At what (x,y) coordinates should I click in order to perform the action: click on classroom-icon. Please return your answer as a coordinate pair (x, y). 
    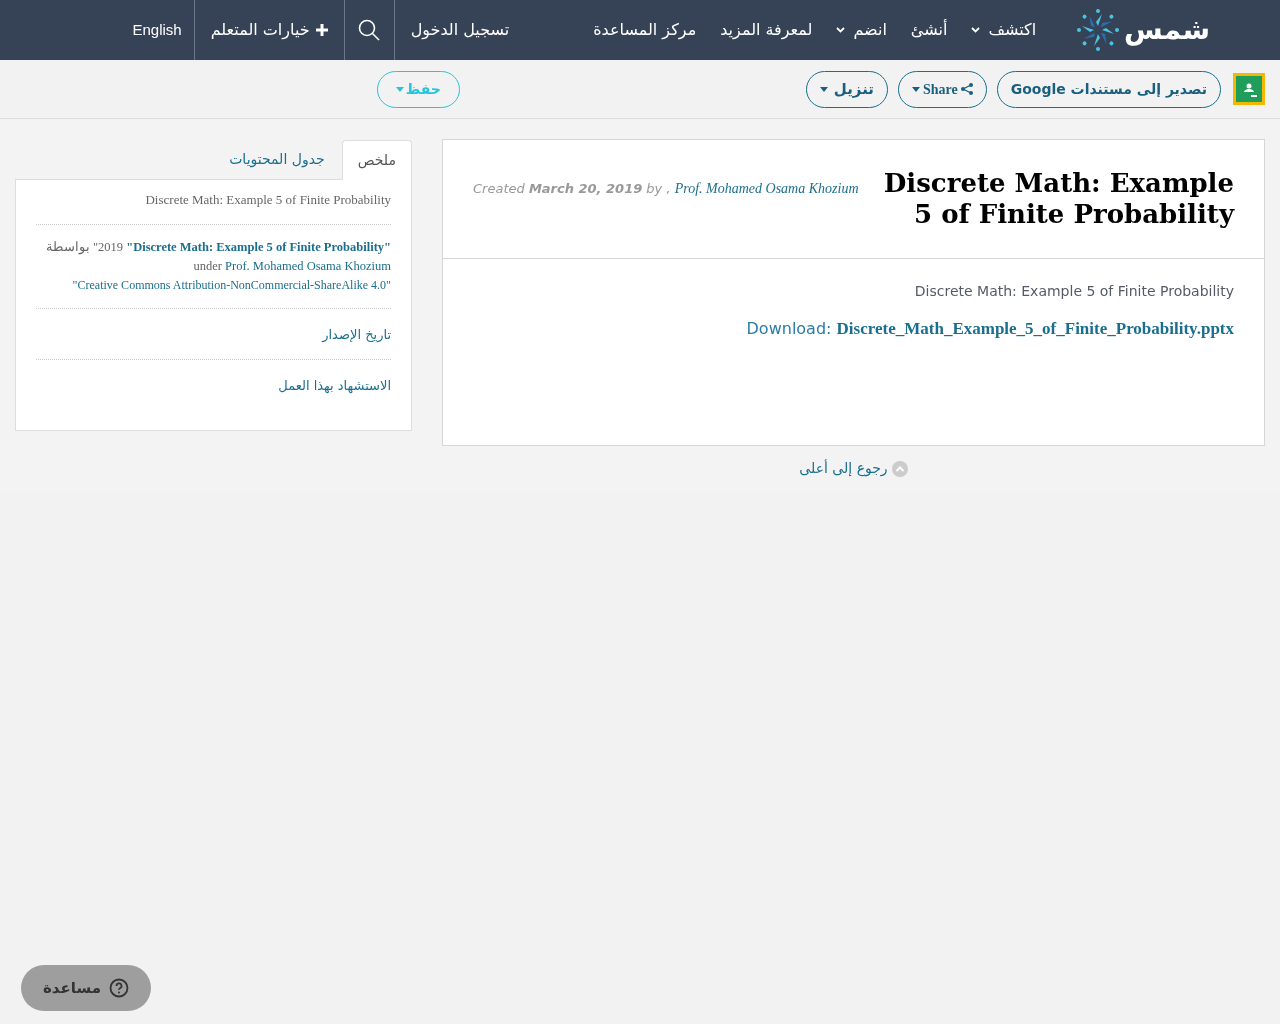
    Looking at the image, I should click on (1249, 89).